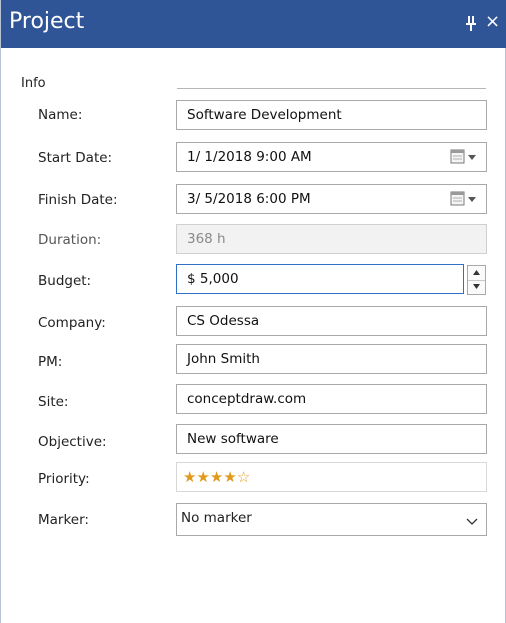 Image resolution: width=506 pixels, height=623 pixels. Describe the element at coordinates (243, 477) in the screenshot. I see `star-5: ☆` at that location.